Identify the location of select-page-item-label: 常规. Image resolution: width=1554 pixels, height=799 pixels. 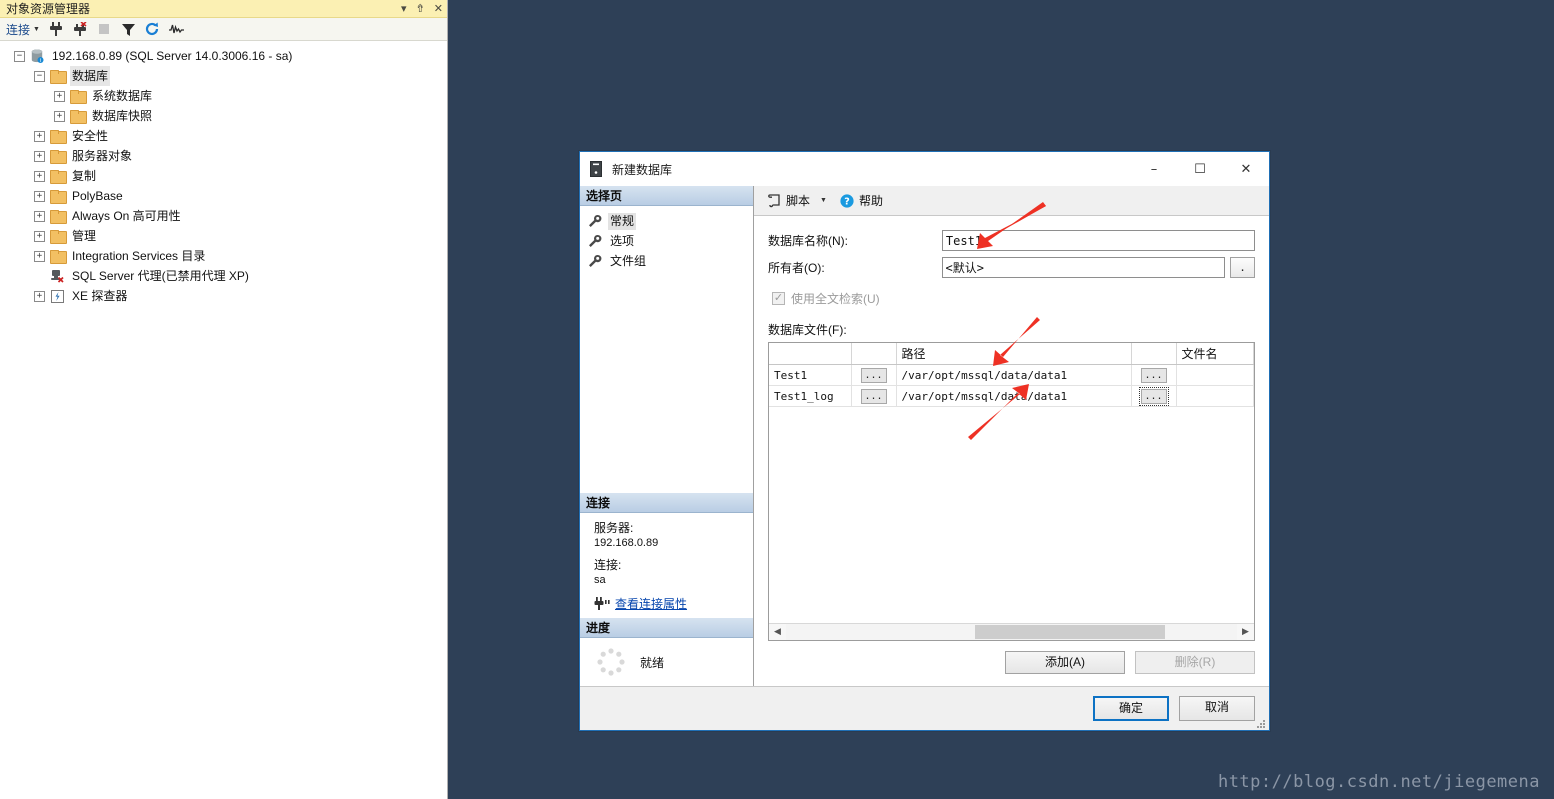
(622, 221).